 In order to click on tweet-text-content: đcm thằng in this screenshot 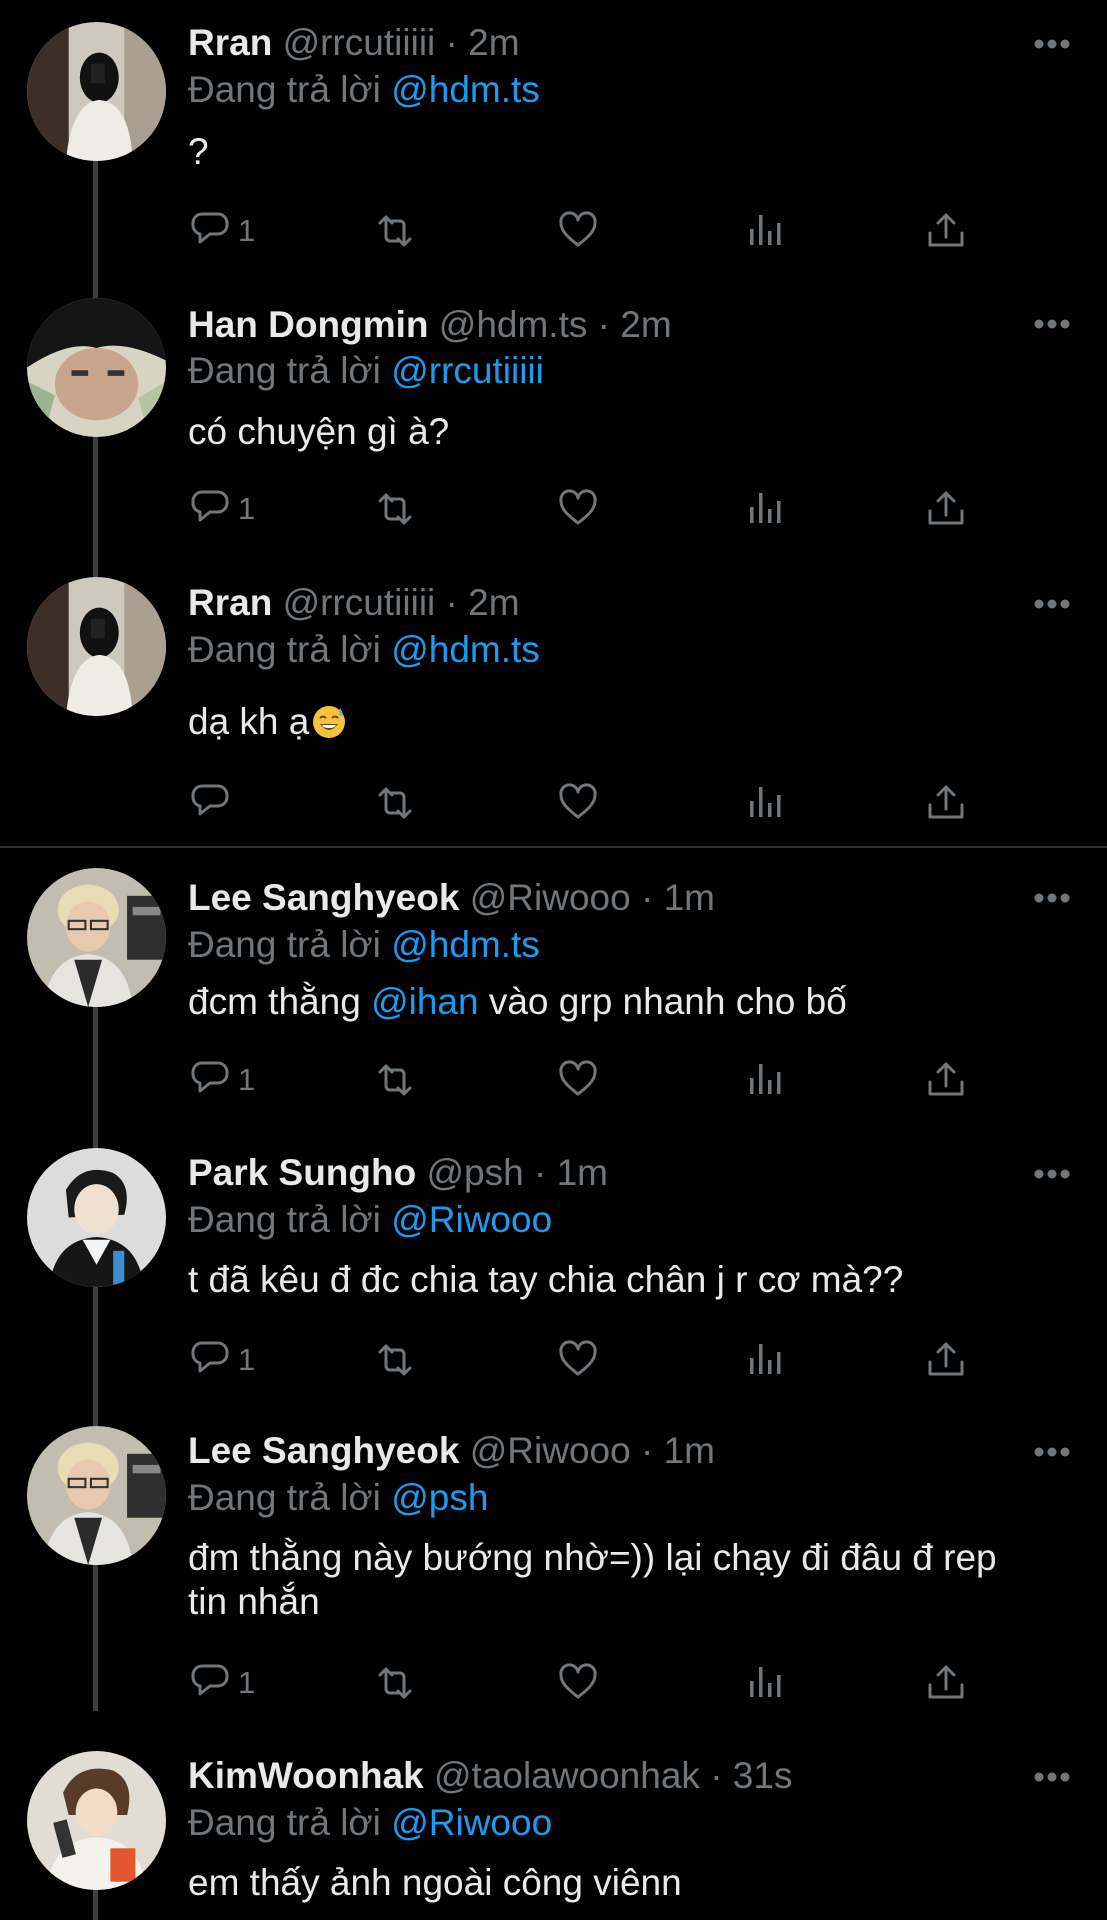, I will do `click(274, 1001)`.